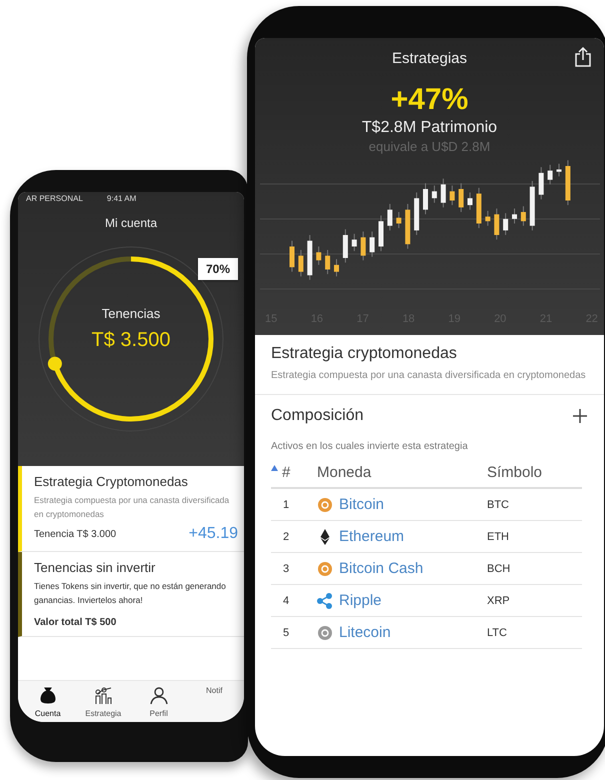 This screenshot has width=605, height=780. What do you see at coordinates (429, 376) in the screenshot?
I see `section-description: Estrategia compuesta por una canasta diversificada en cryptomonedas` at bounding box center [429, 376].